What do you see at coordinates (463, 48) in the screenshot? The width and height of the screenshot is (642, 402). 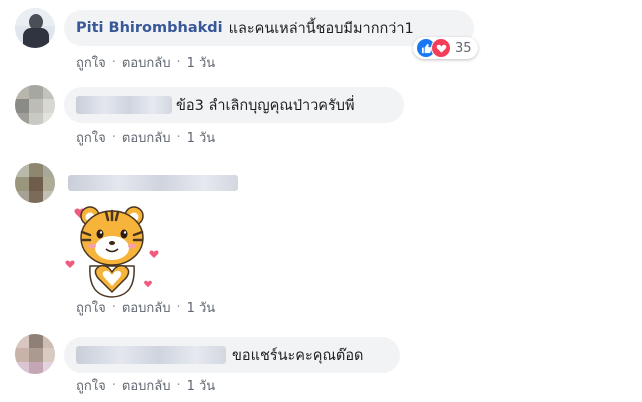 I see `reaction-count: 35` at bounding box center [463, 48].